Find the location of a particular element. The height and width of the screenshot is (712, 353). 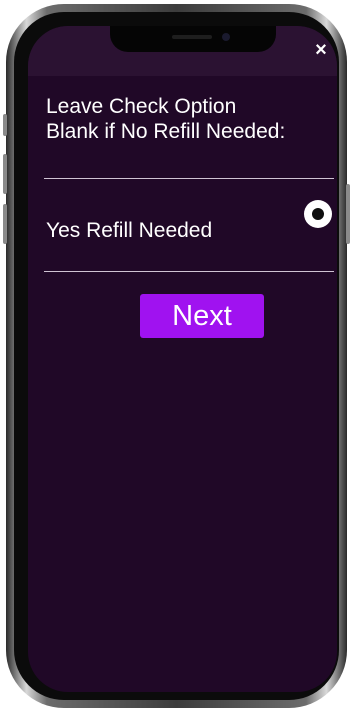

refill-radio-button is located at coordinates (318, 214).